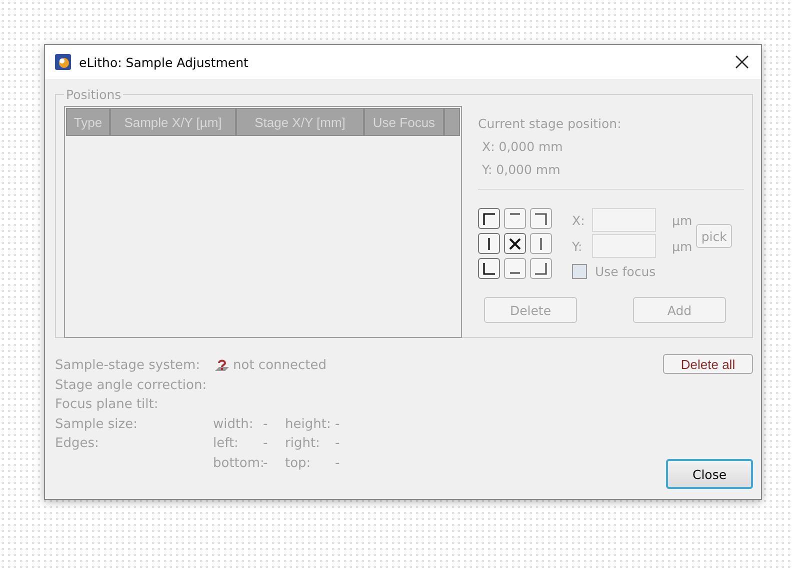 The height and width of the screenshot is (570, 793). Describe the element at coordinates (266, 463) in the screenshot. I see `bottom-value: -` at that location.